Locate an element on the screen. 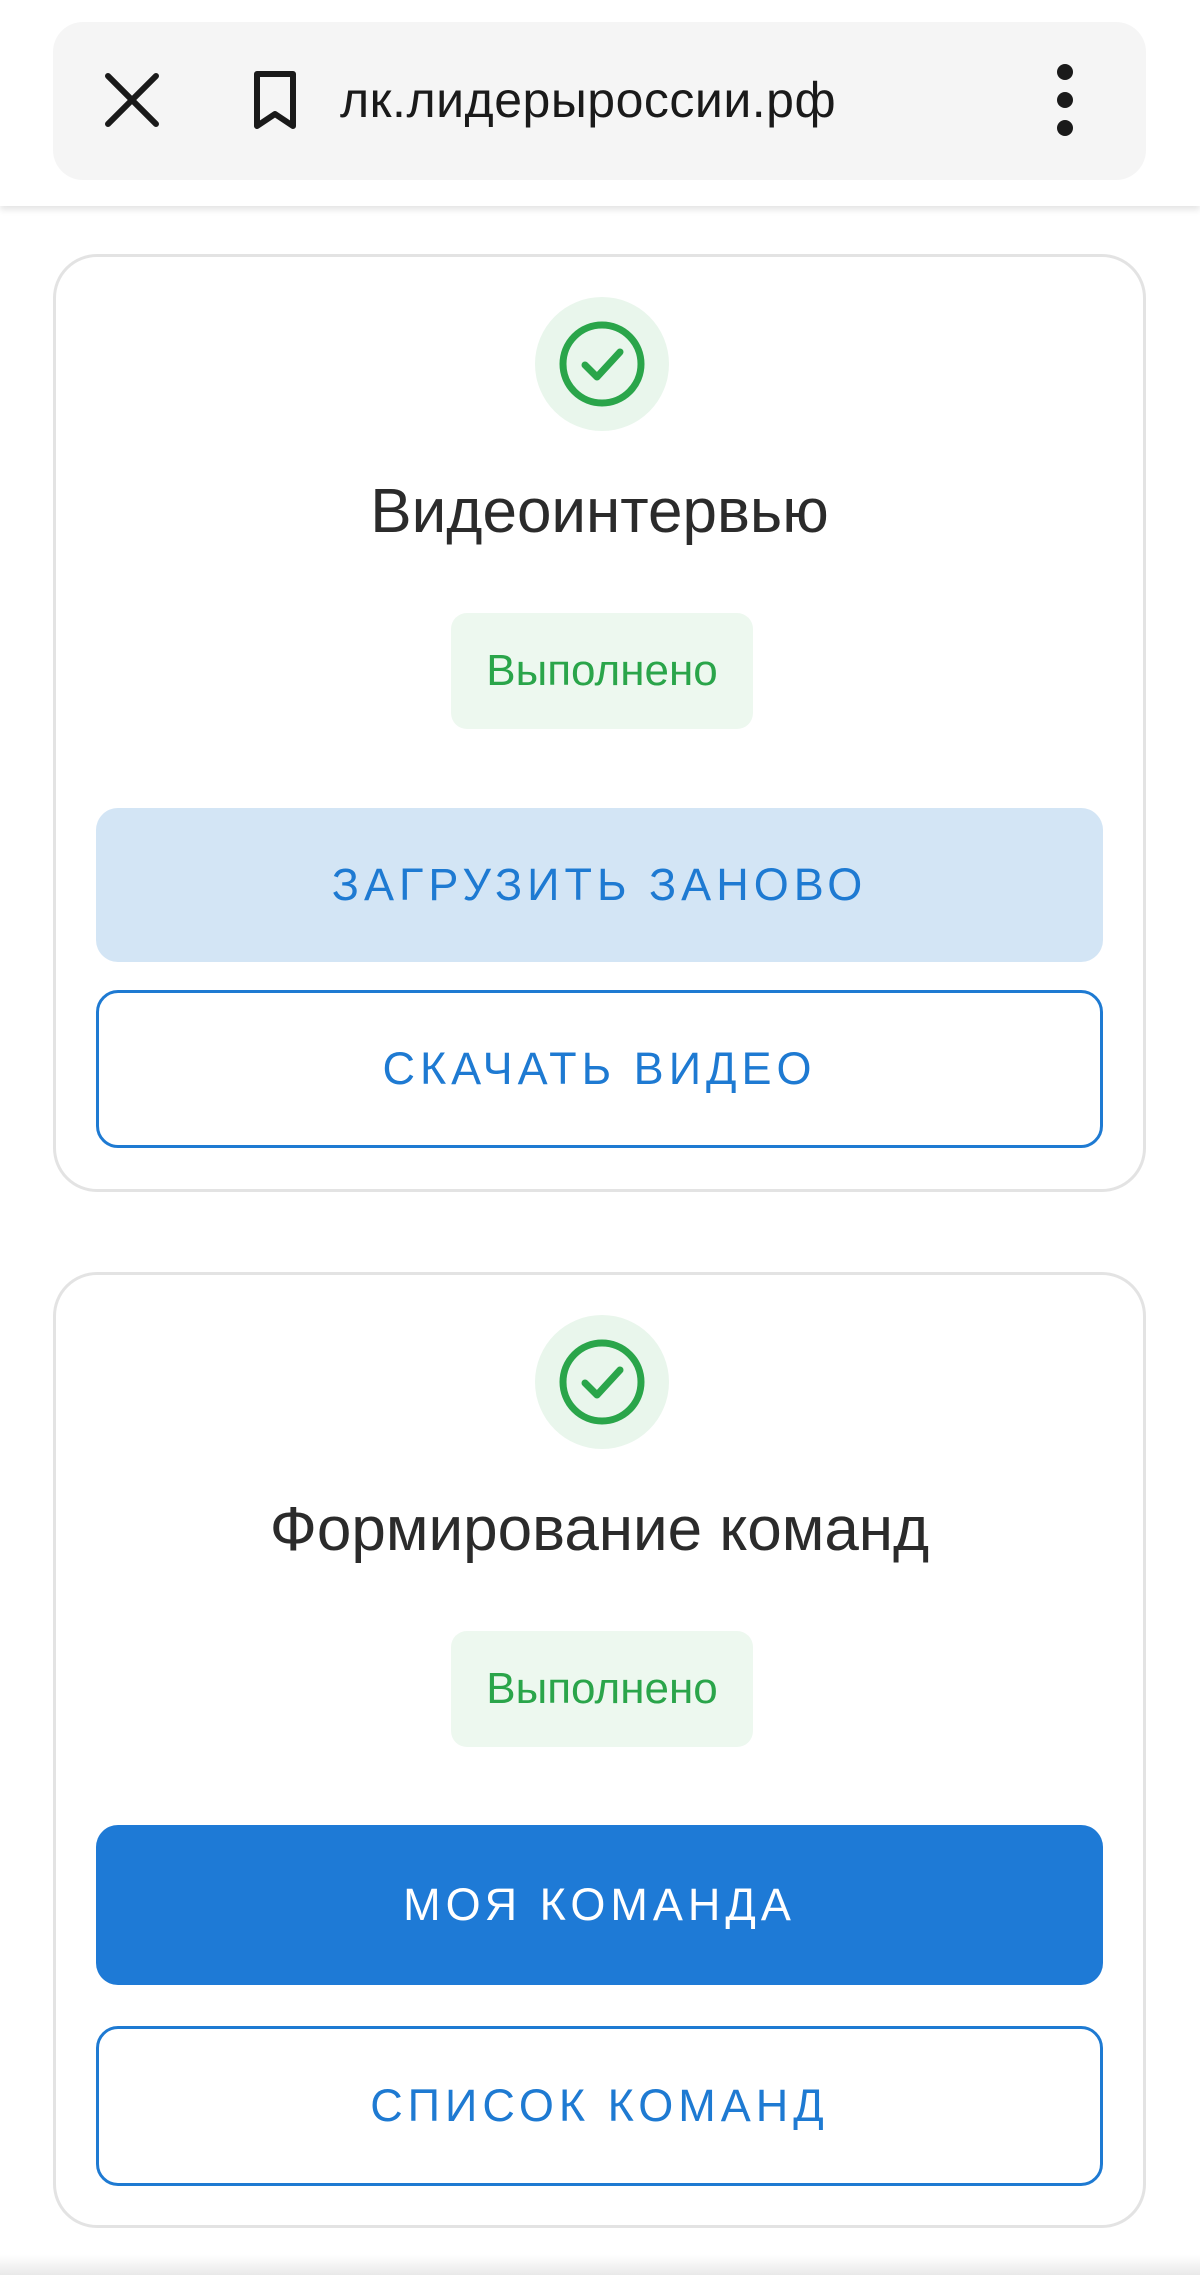 The image size is (1200, 2275). bookmark-button is located at coordinates (275, 100).